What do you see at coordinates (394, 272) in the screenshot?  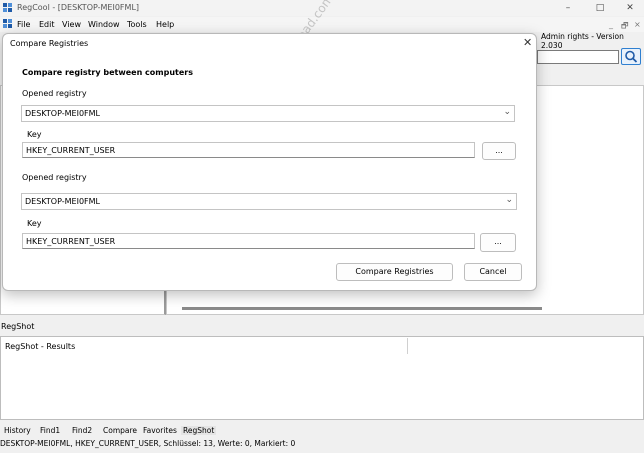 I see `compare-registries-button: Compare Registries` at bounding box center [394, 272].